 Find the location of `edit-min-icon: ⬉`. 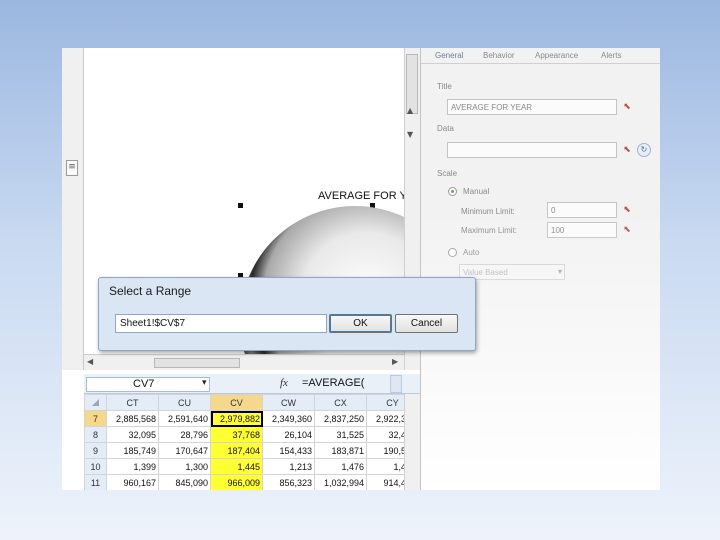

edit-min-icon: ⬉ is located at coordinates (627, 210).